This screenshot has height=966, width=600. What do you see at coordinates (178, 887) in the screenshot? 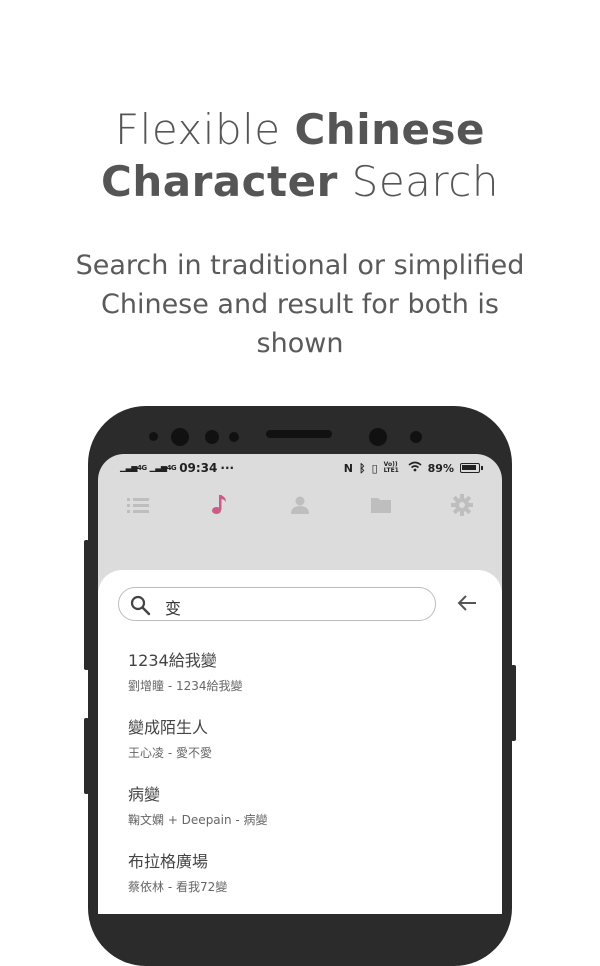
I see `result-subtitle: 蔡依林 - 看我72變` at bounding box center [178, 887].